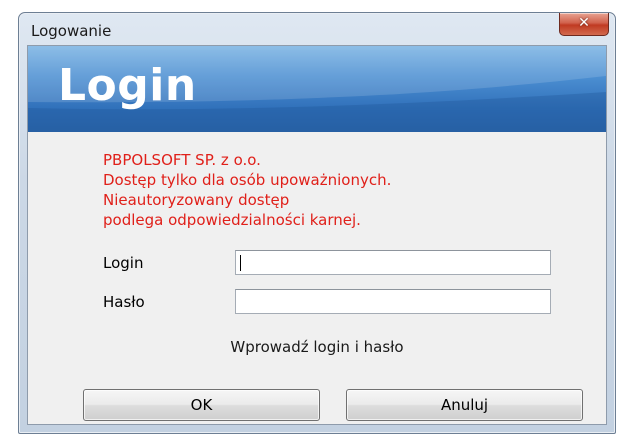 This screenshot has width=629, height=439. What do you see at coordinates (247, 180) in the screenshot?
I see `warning-line-2: Dostęp tylko dla osób upoważnionych.` at bounding box center [247, 180].